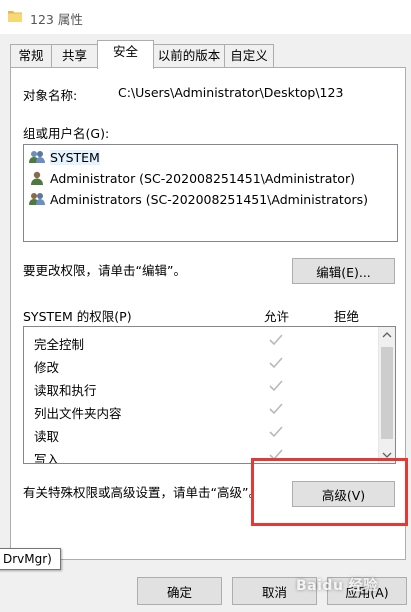 This screenshot has width=411, height=612. I want to click on list-item: SYSTEM, so click(64, 157).